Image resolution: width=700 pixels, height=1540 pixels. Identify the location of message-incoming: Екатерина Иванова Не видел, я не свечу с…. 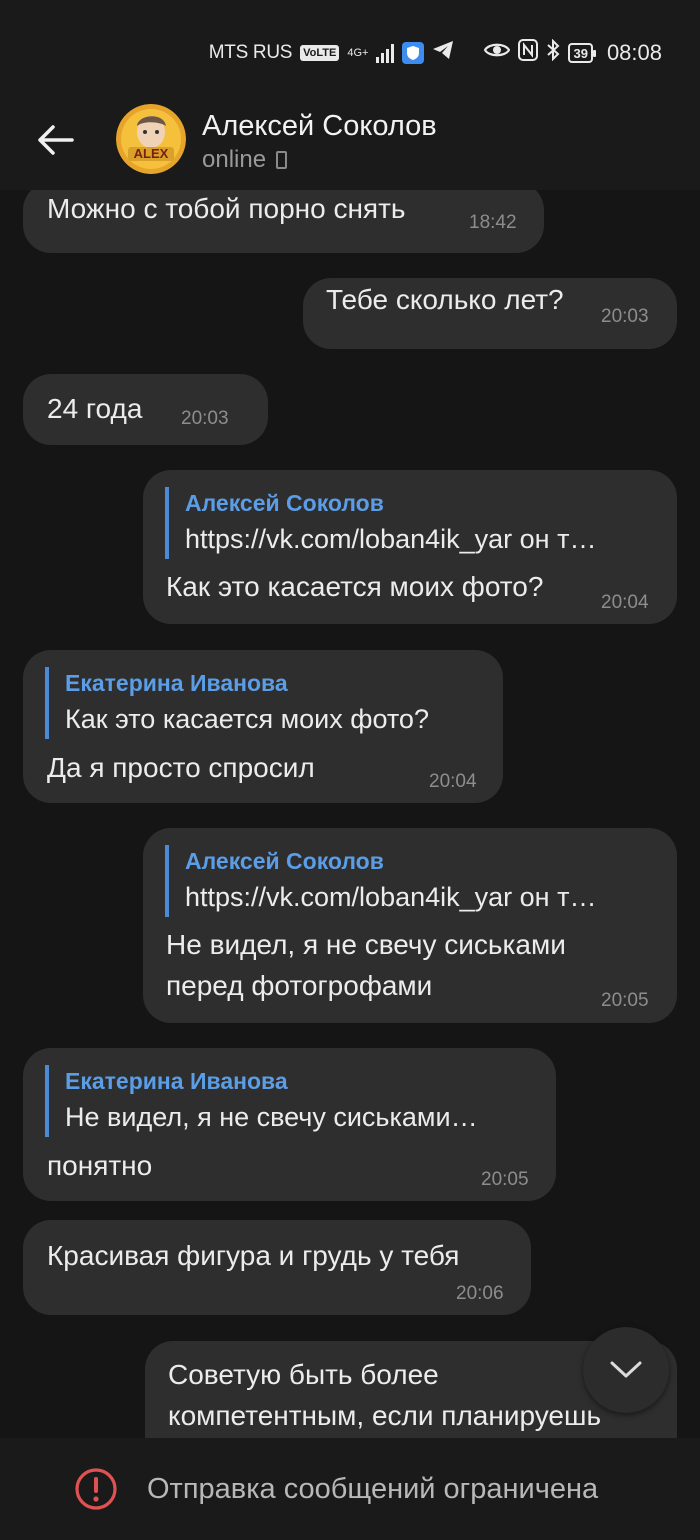
(289, 1124).